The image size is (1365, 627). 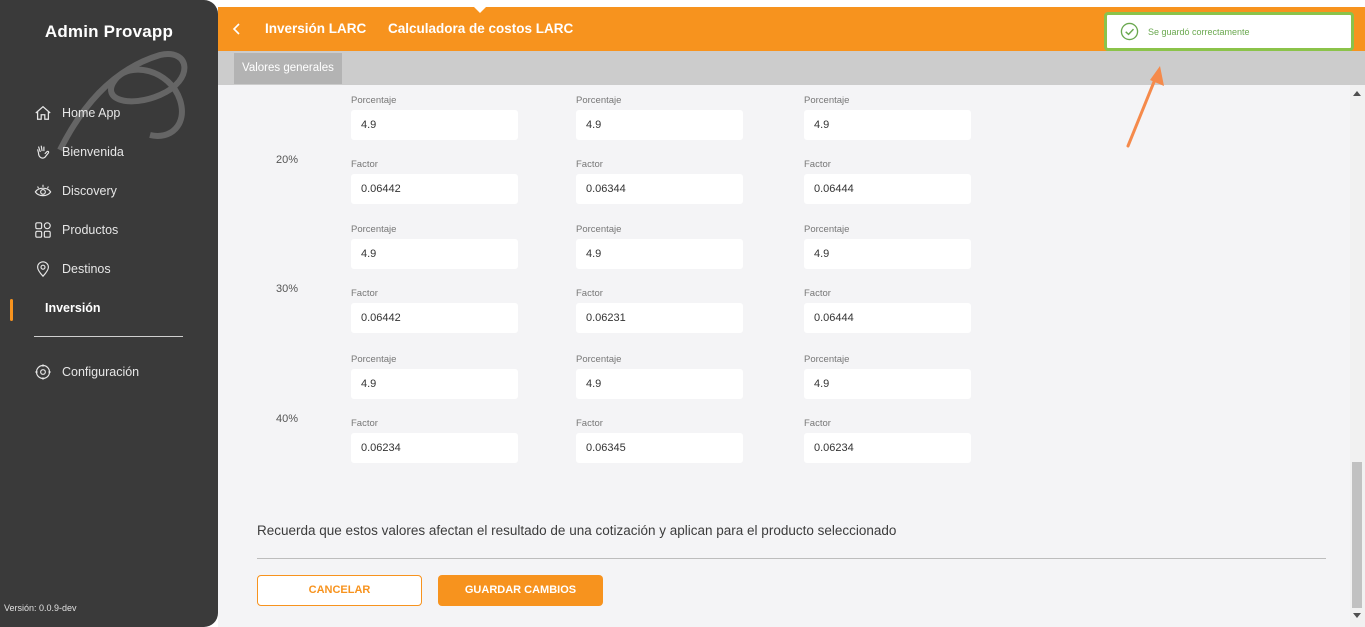 What do you see at coordinates (11, 310) in the screenshot?
I see `active-indicator` at bounding box center [11, 310].